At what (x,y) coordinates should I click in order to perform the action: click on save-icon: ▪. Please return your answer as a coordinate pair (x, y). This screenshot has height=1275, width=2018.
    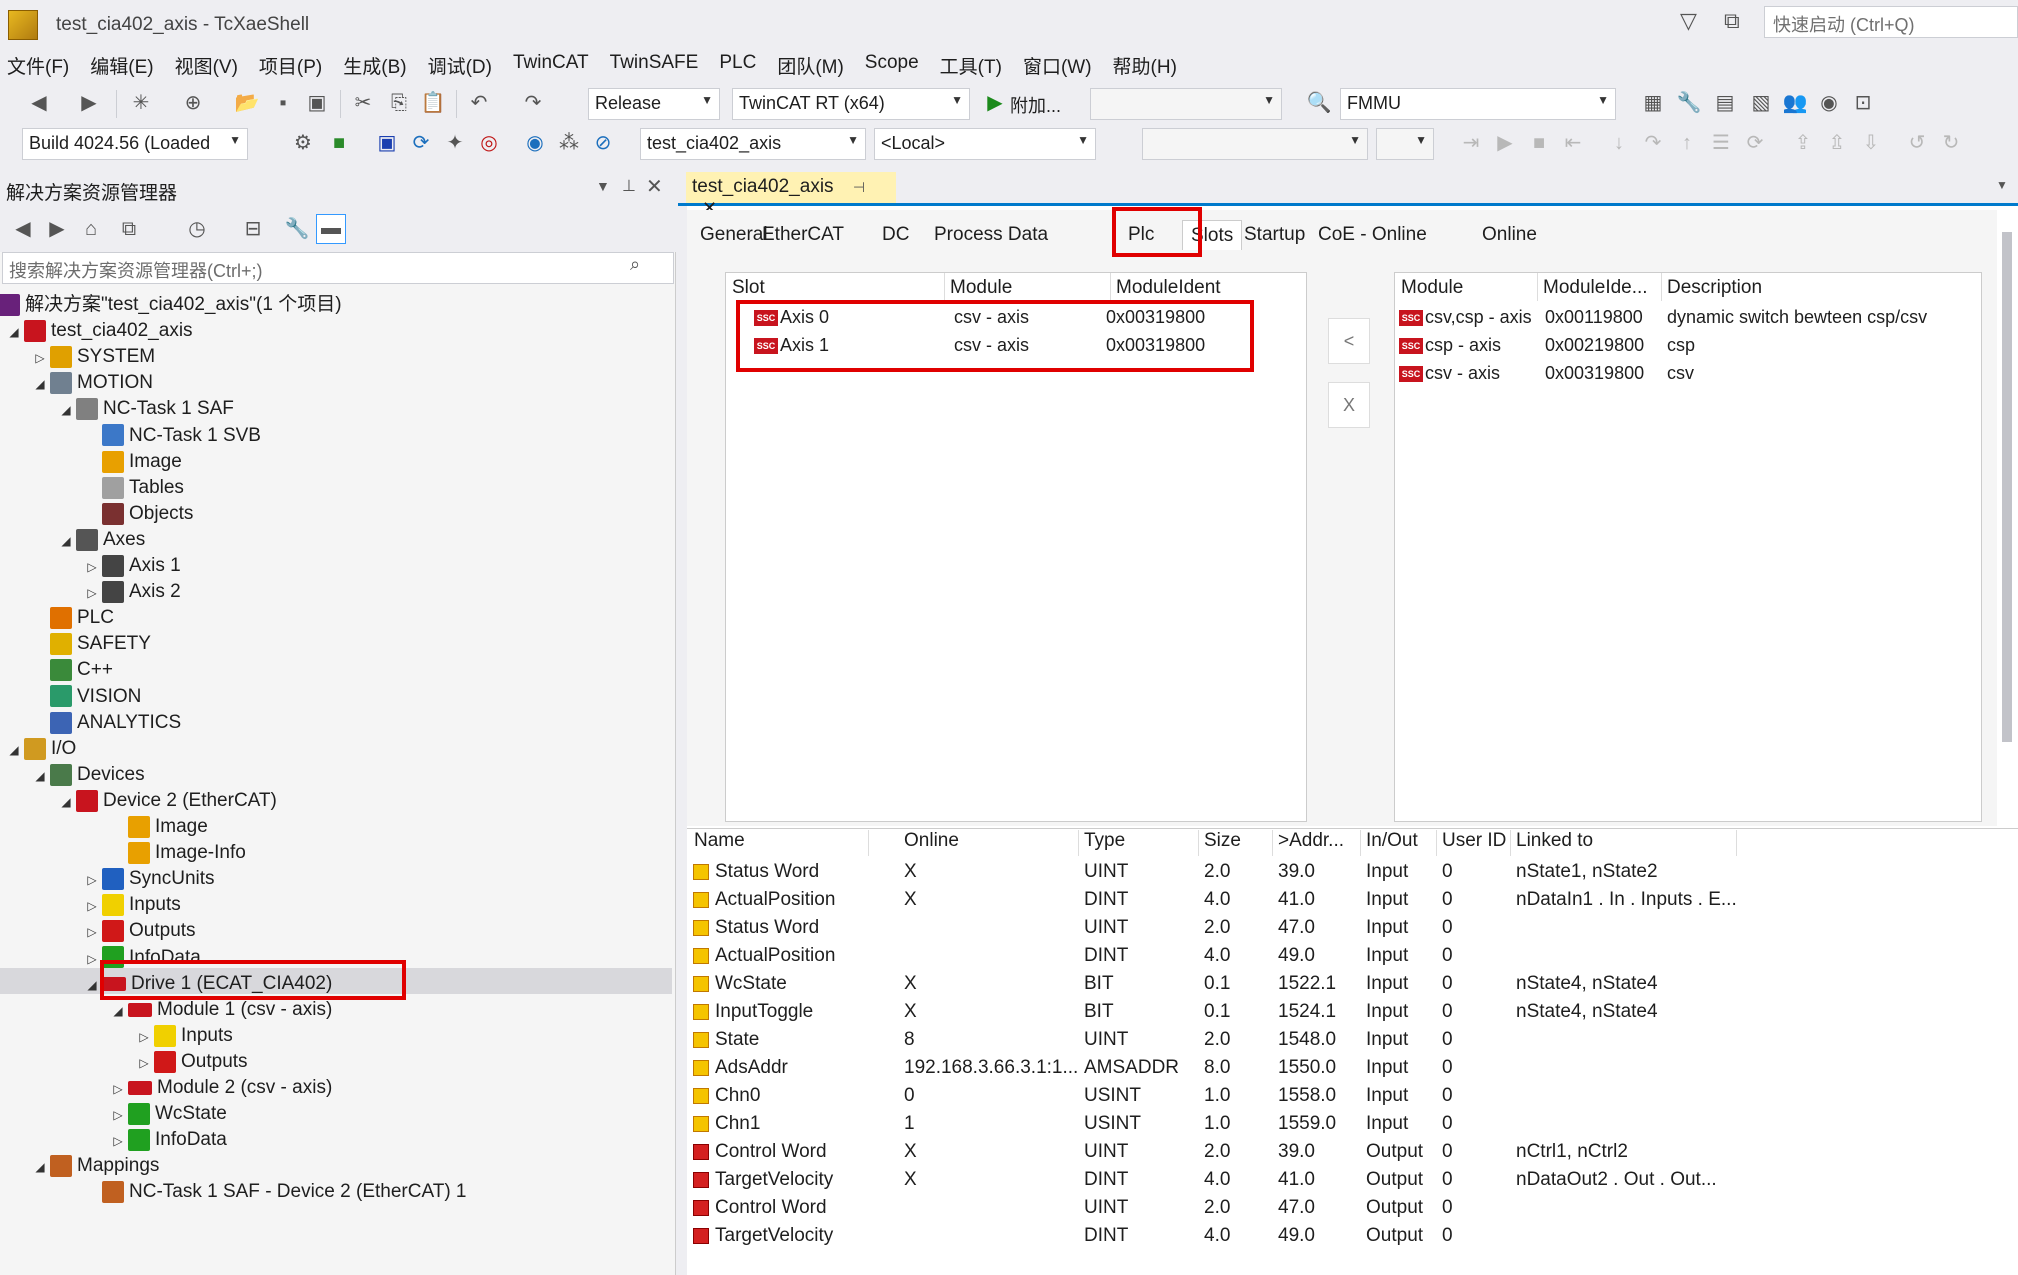
    Looking at the image, I should click on (283, 103).